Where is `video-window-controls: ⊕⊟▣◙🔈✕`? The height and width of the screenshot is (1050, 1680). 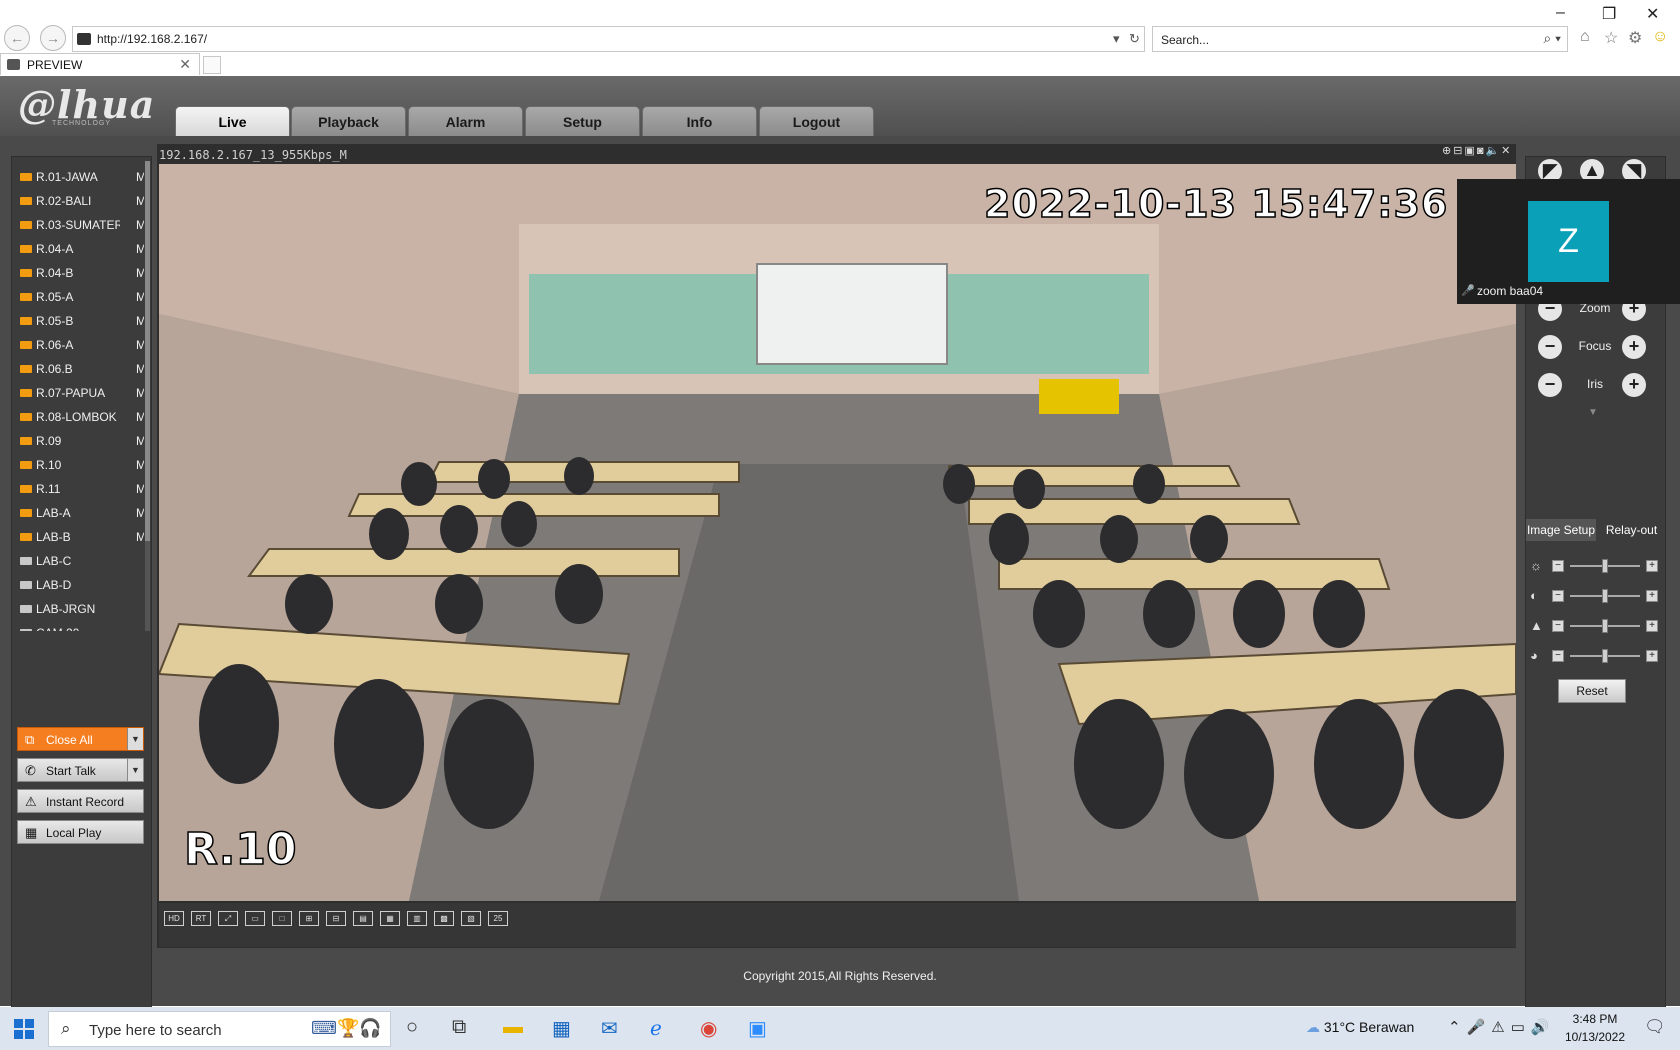 video-window-controls: ⊕⊟▣◙🔈✕ is located at coordinates (1482, 151).